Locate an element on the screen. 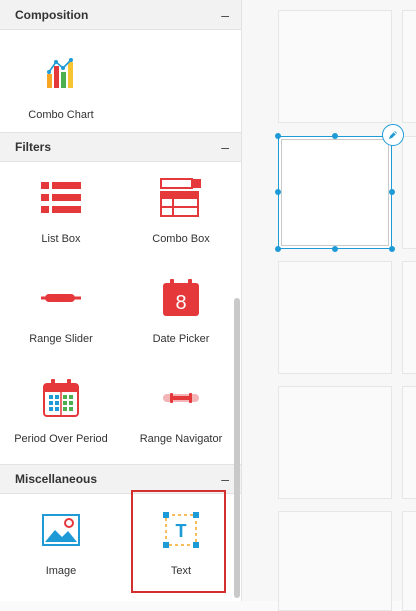 Image resolution: width=416 pixels, height=611 pixels. section-title: Composition is located at coordinates (52, 14).